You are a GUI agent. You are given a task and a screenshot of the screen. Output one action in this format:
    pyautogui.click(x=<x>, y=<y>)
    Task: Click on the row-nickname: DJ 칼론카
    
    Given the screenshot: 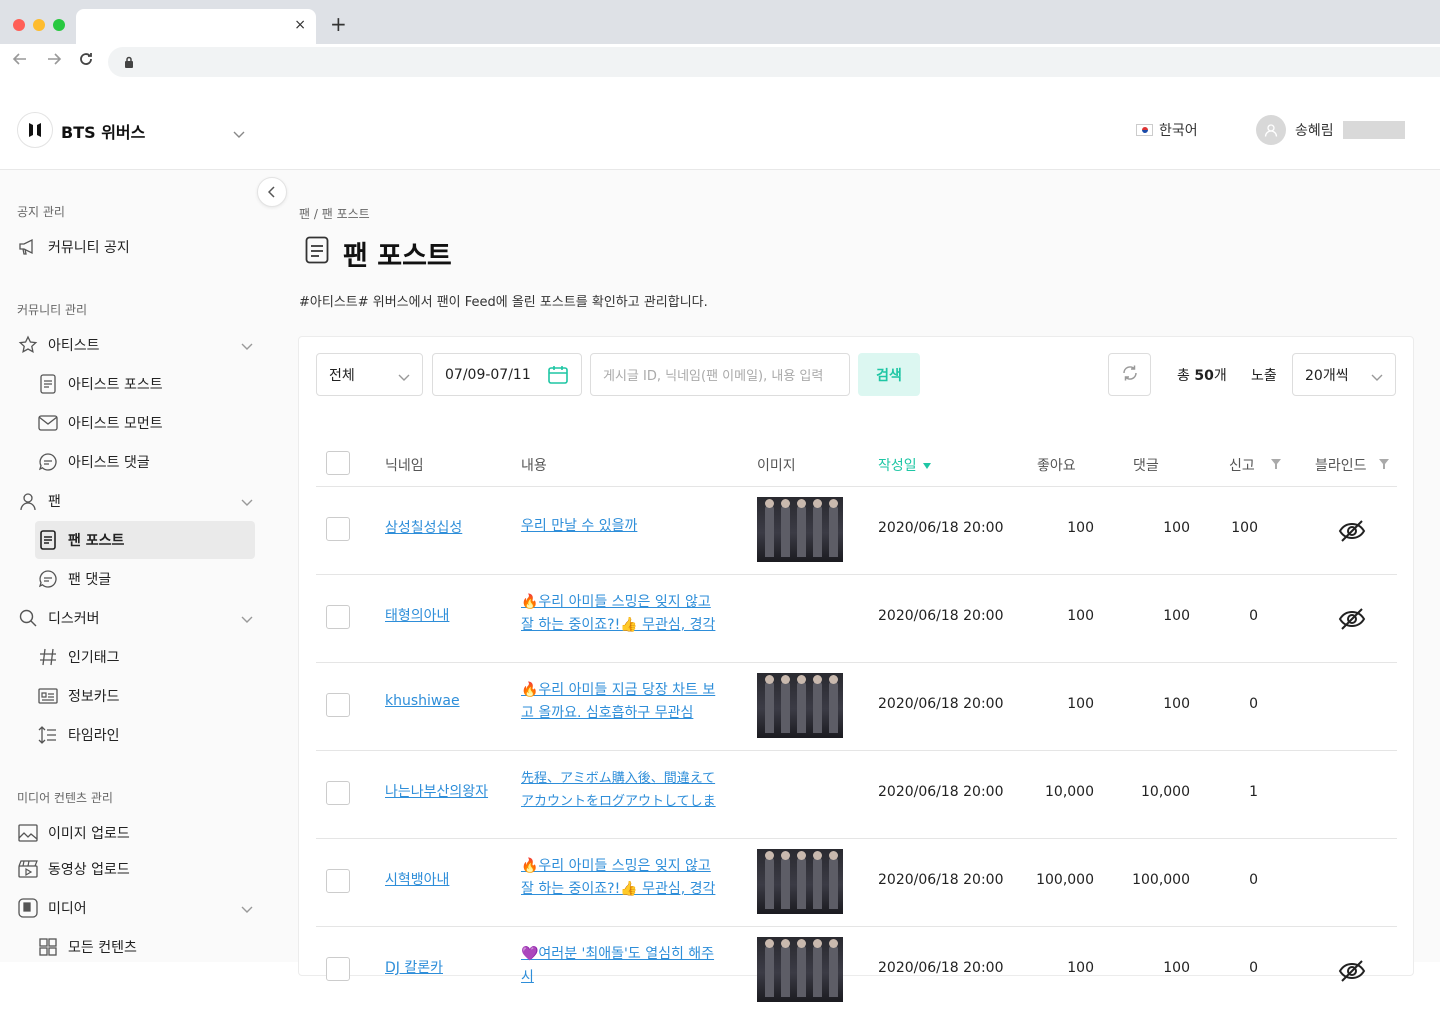 What is the action you would take?
    pyautogui.click(x=414, y=967)
    